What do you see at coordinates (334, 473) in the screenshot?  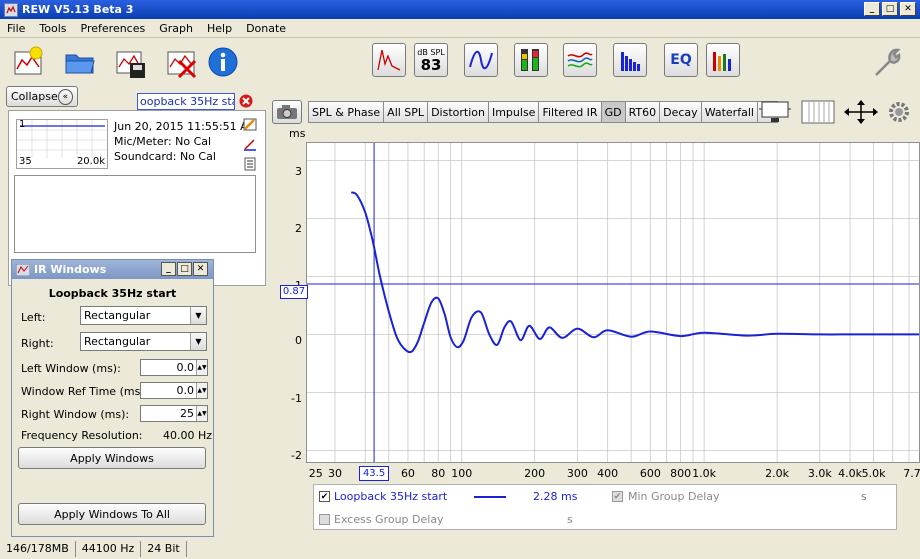 I see `x-tick-label: 30` at bounding box center [334, 473].